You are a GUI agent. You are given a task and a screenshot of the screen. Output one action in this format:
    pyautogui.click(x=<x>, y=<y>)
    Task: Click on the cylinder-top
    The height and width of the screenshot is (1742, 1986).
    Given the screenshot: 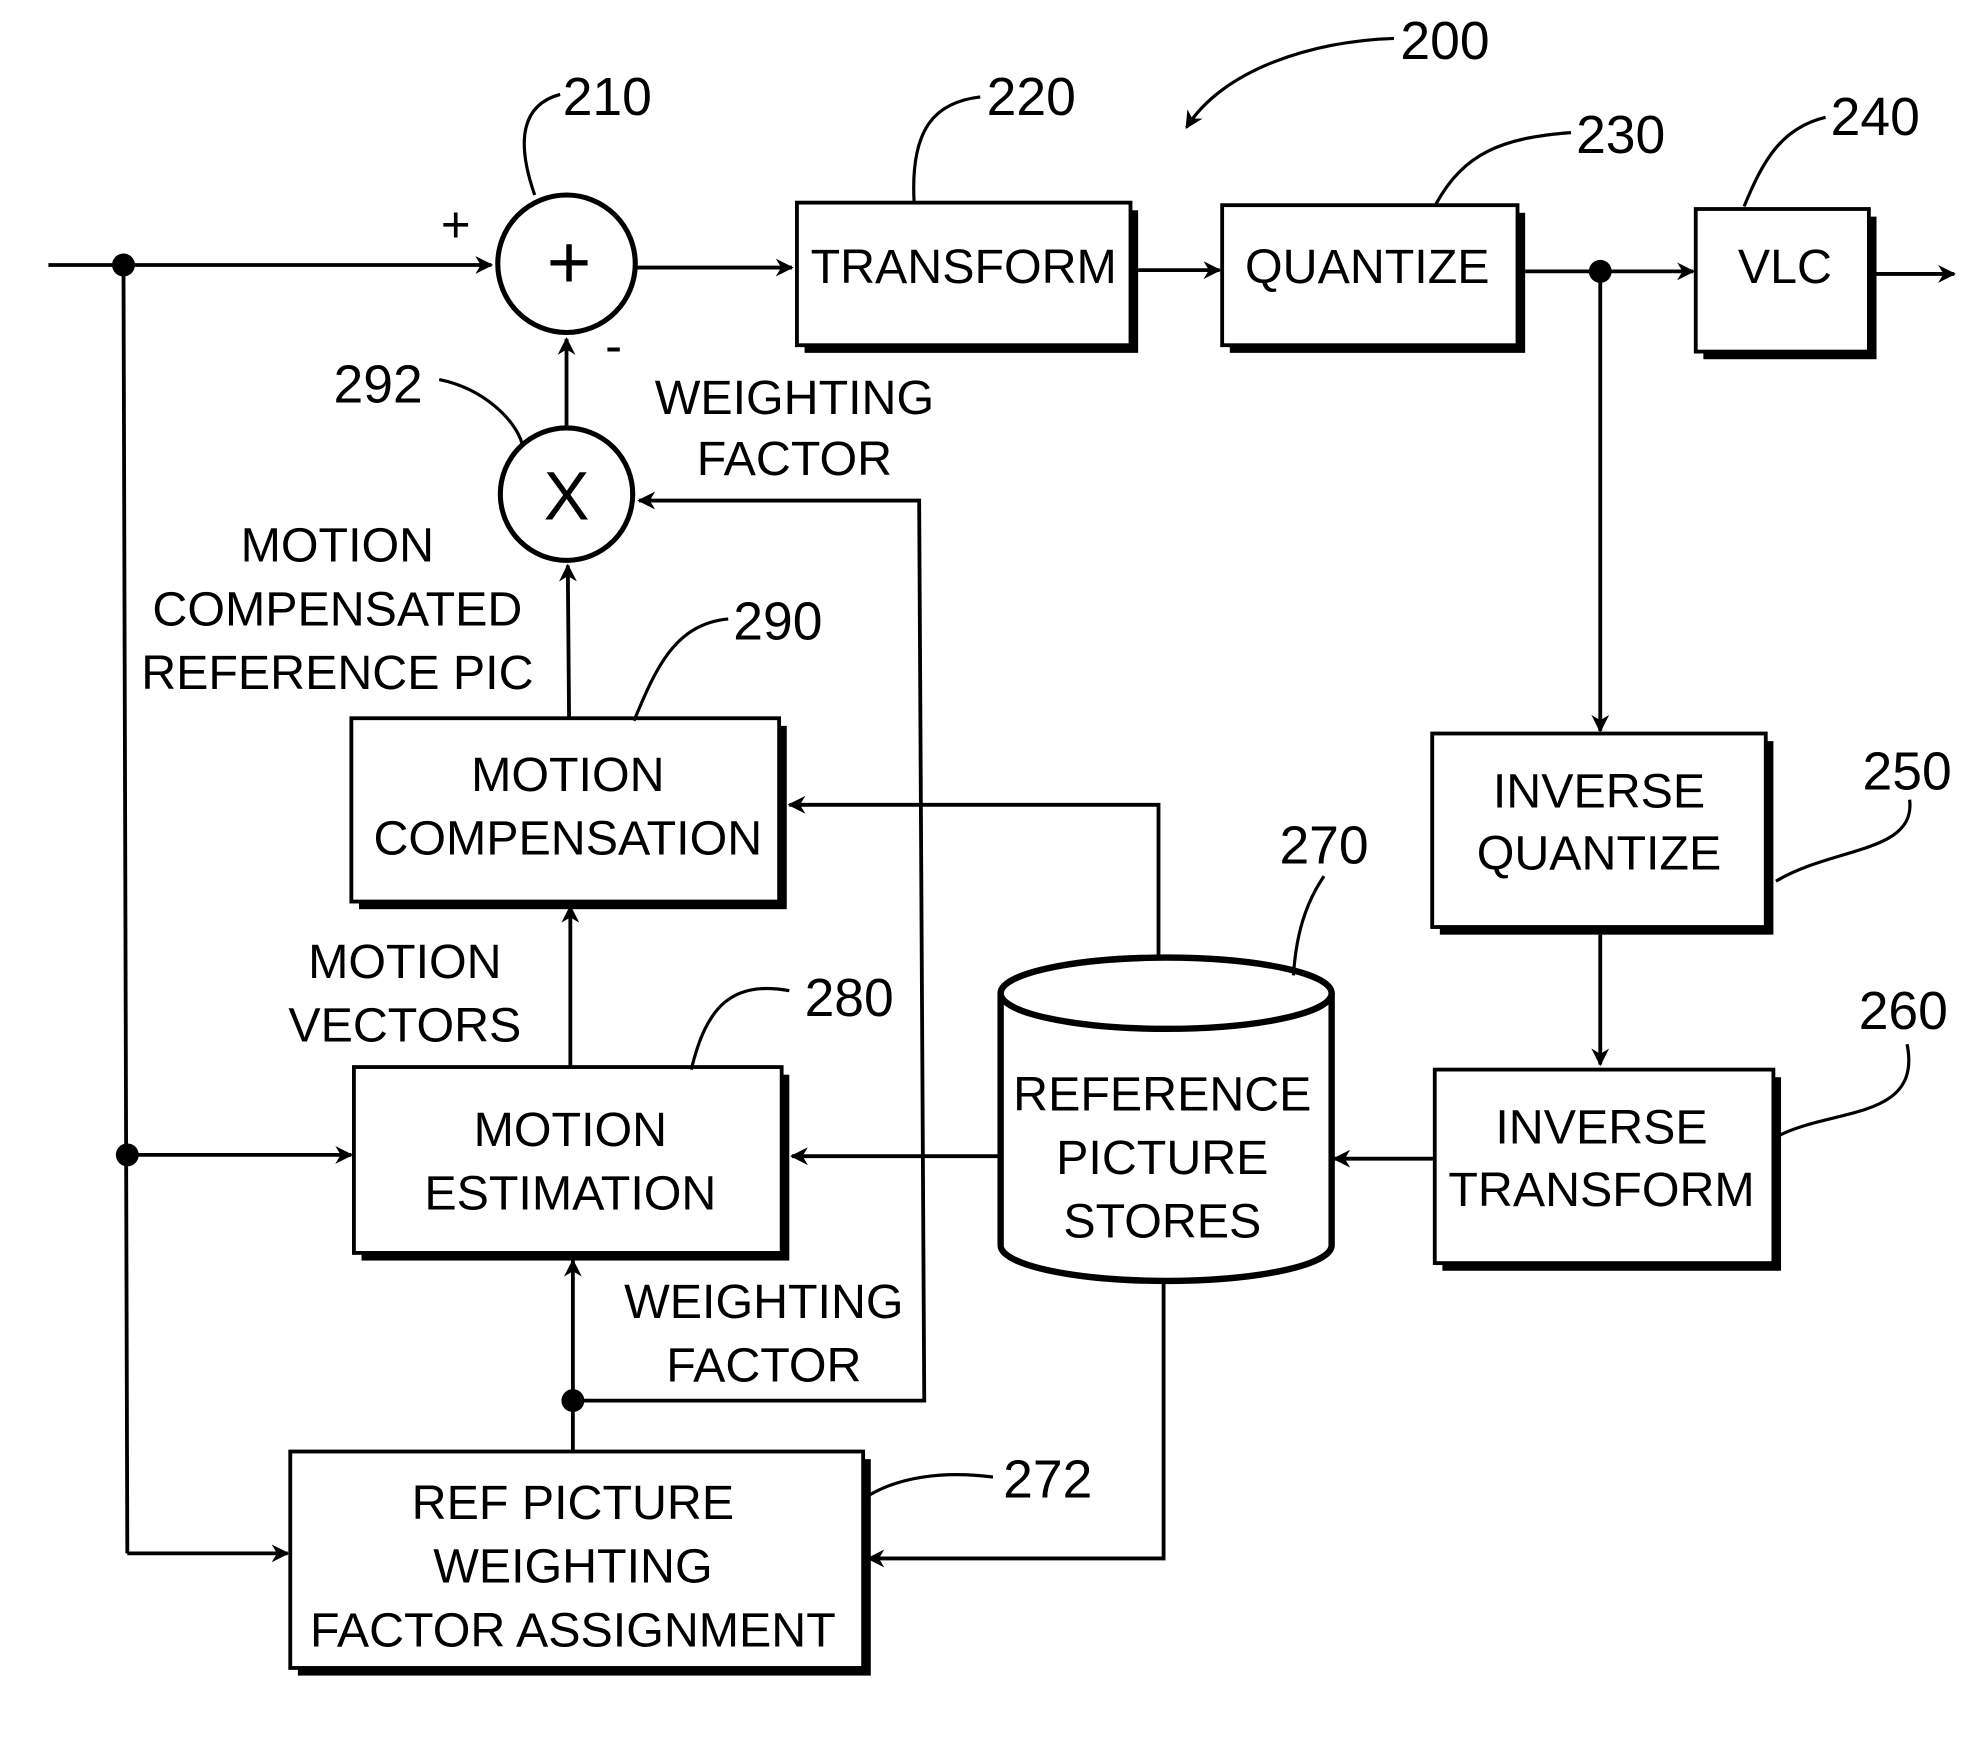 What is the action you would take?
    pyautogui.click(x=1166, y=993)
    